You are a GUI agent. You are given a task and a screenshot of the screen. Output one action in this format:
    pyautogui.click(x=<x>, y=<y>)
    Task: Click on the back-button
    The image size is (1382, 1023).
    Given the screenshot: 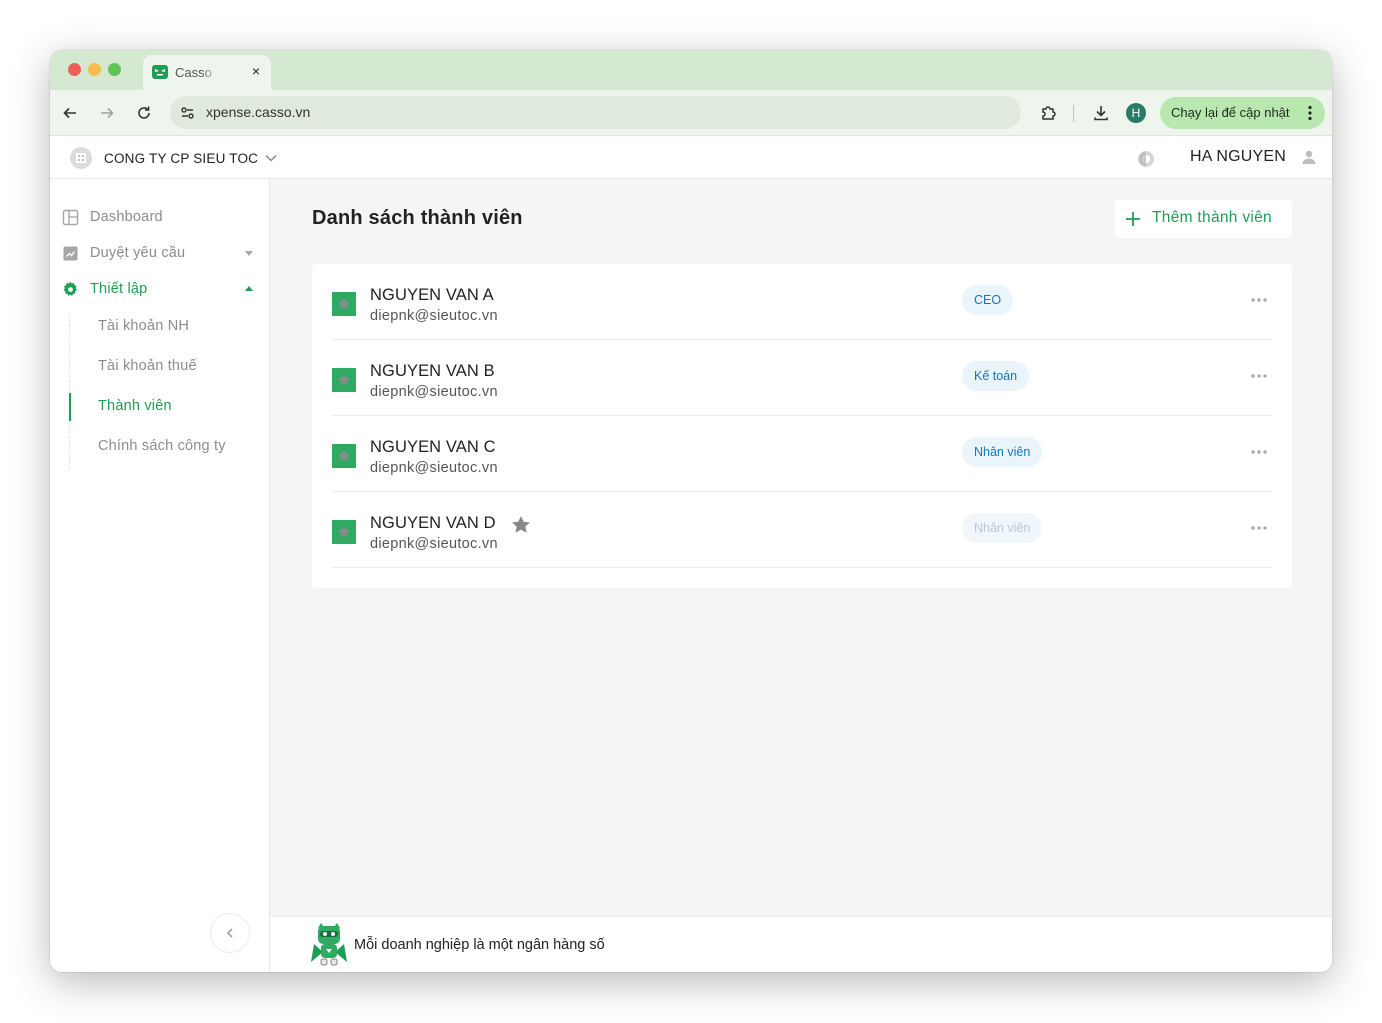 What is the action you would take?
    pyautogui.click(x=70, y=113)
    